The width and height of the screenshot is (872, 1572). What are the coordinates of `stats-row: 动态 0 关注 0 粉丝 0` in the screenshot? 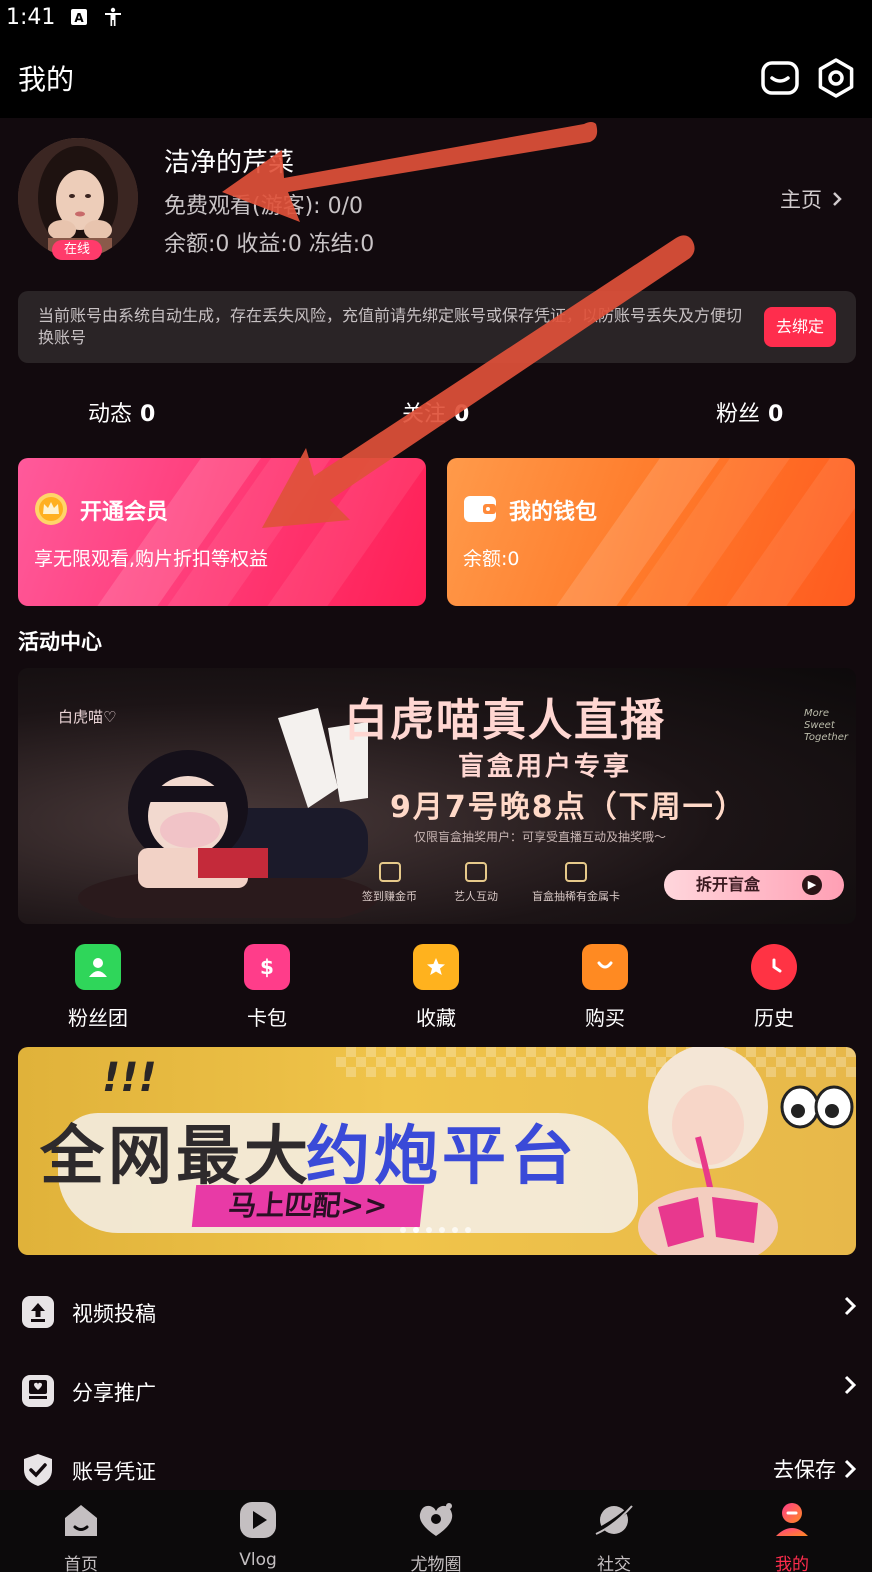 It's located at (436, 416).